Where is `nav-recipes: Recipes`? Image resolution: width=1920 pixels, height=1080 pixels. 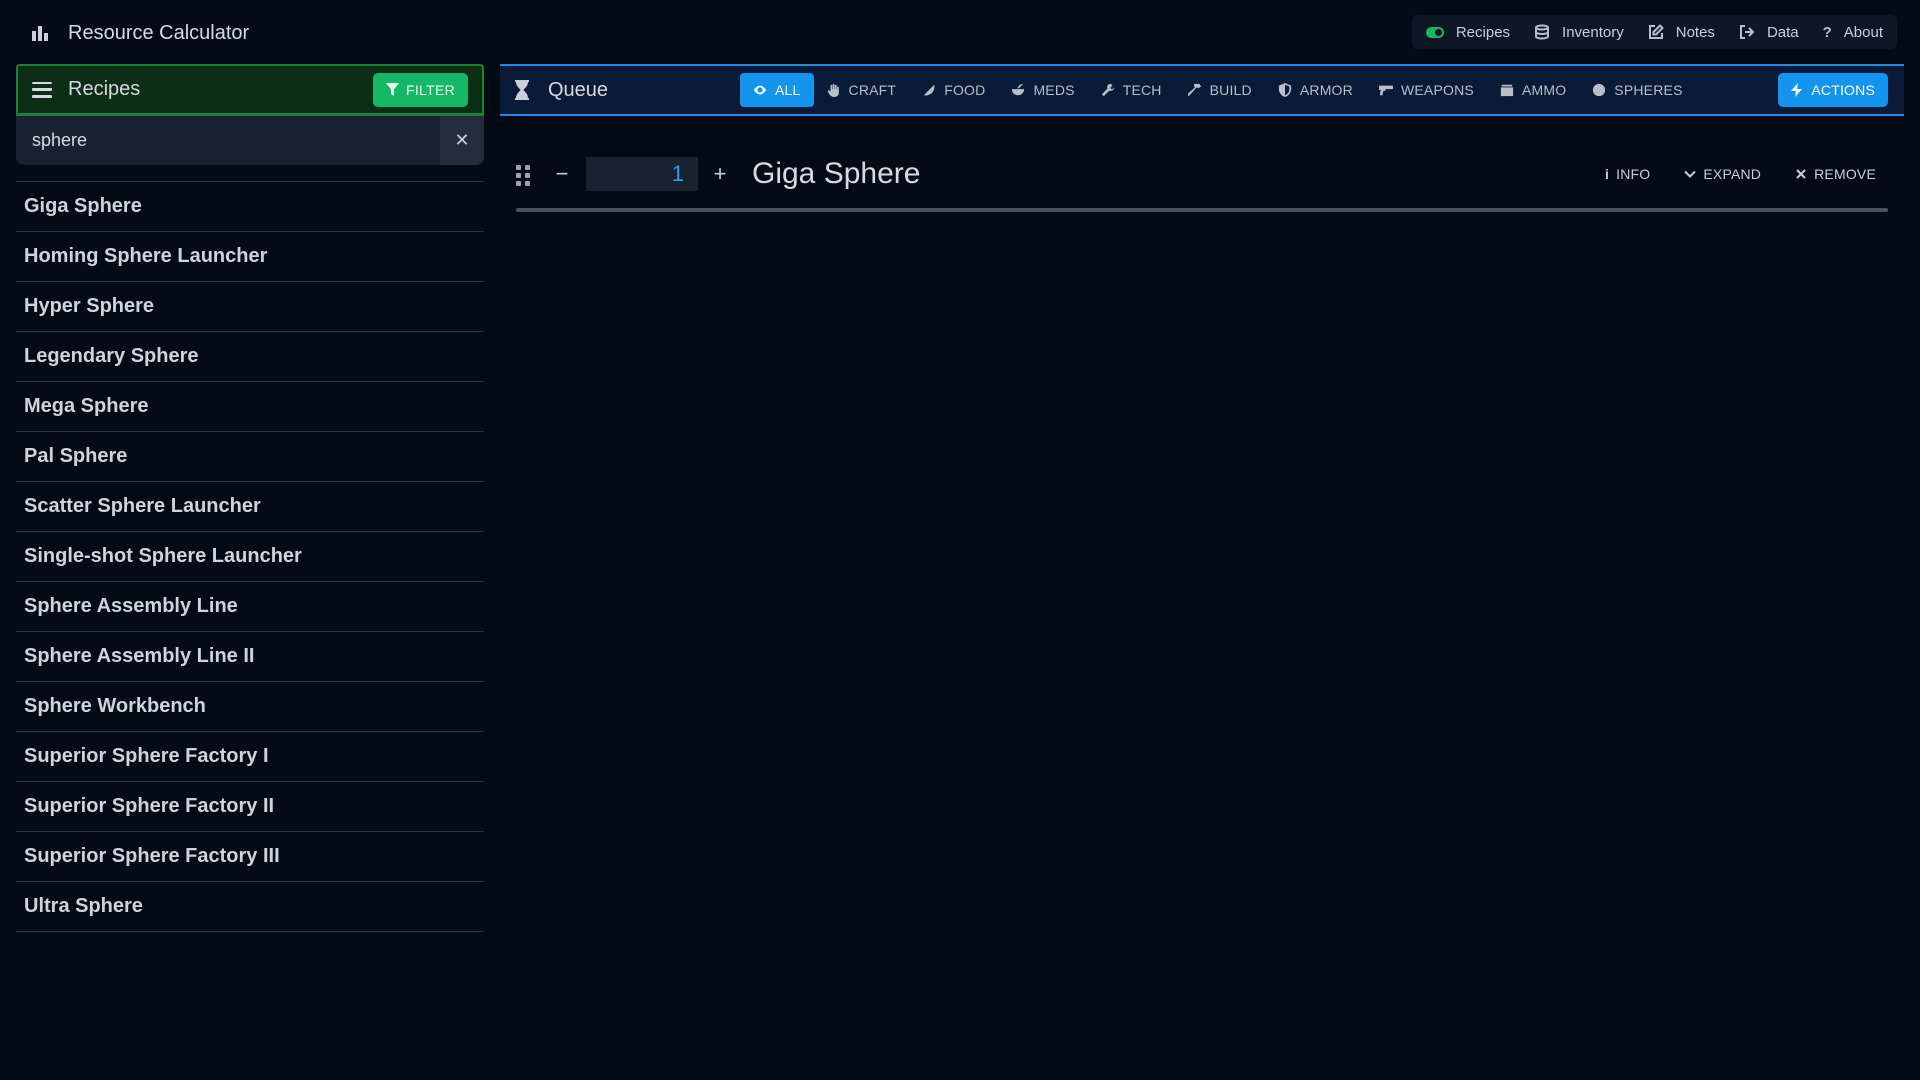
nav-recipes: Recipes is located at coordinates (1468, 32).